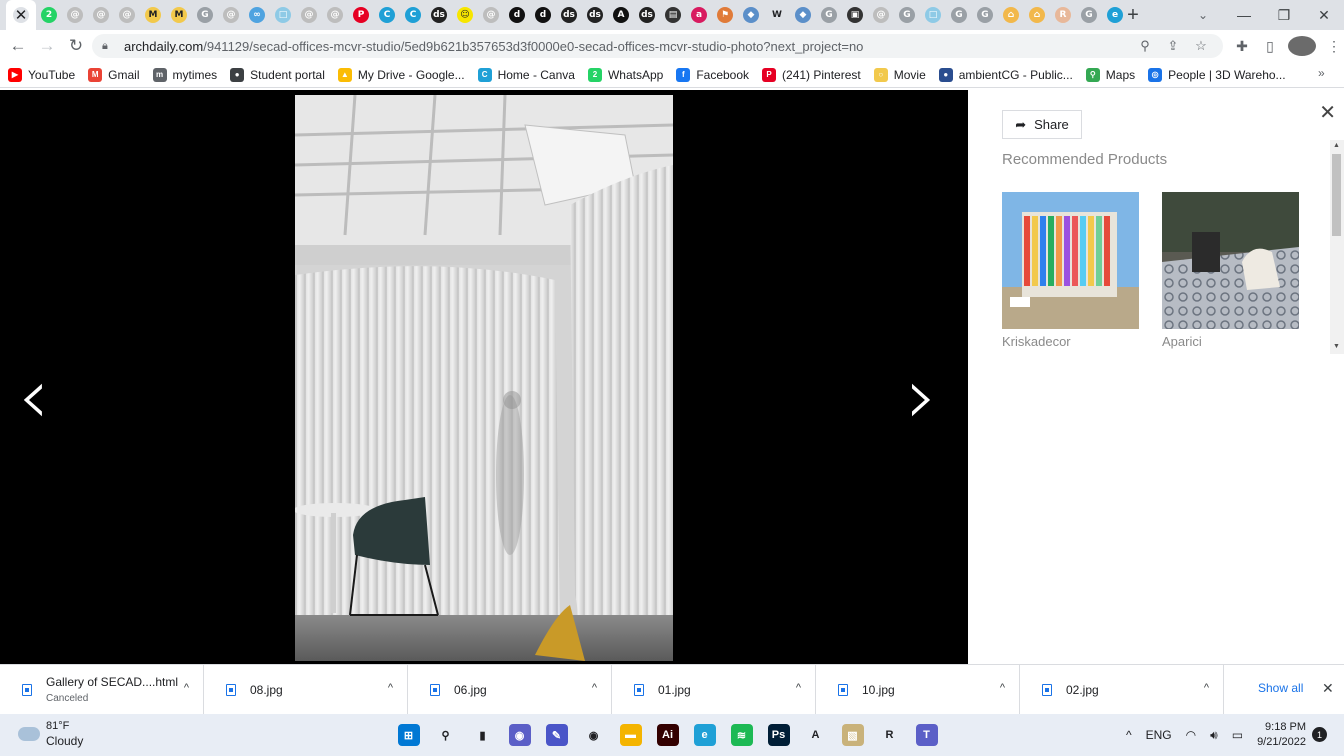  I want to click on window-close-icon: ✕, so click(1324, 15).